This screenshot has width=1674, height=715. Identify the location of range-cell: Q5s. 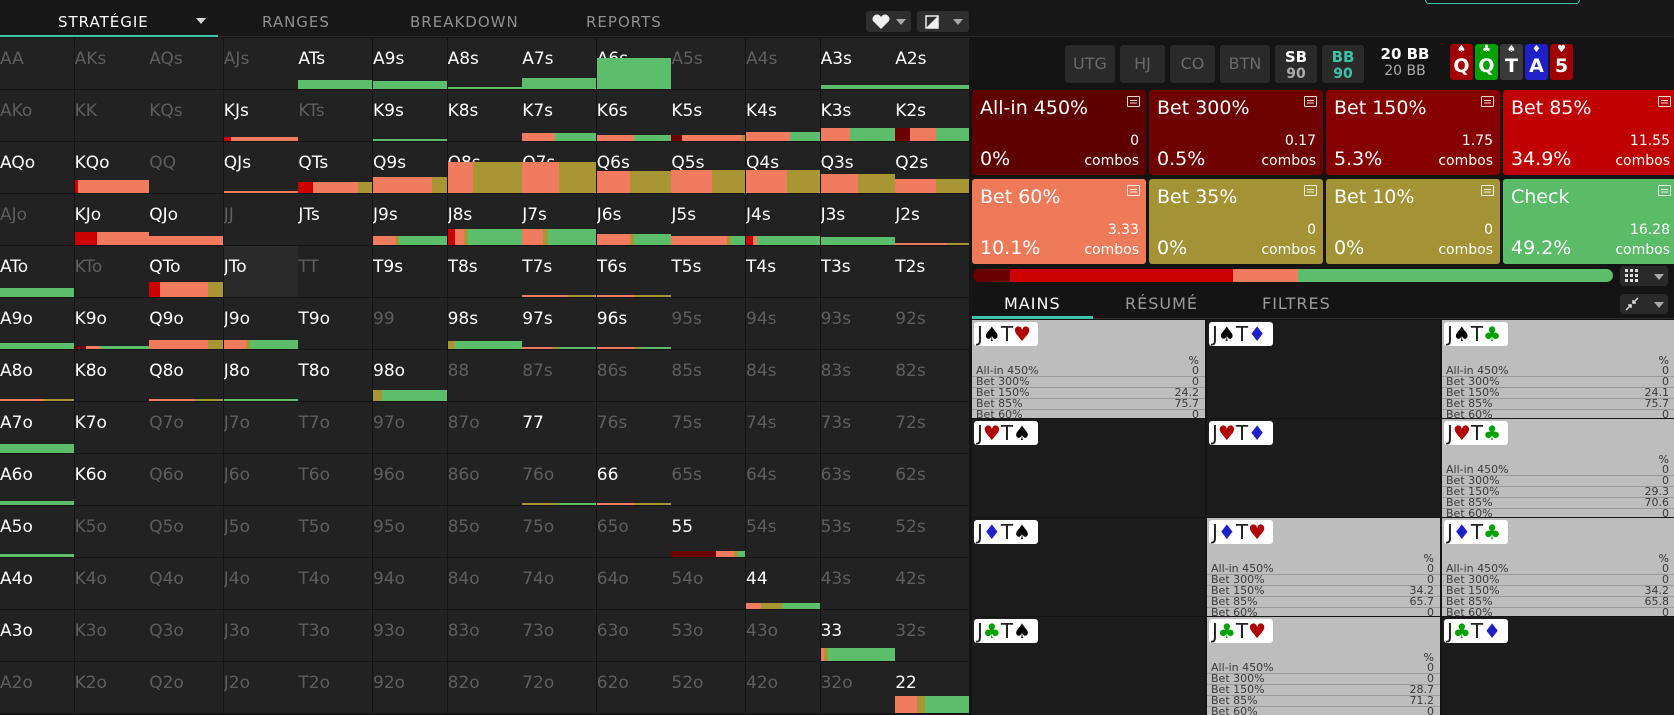
(708, 167).